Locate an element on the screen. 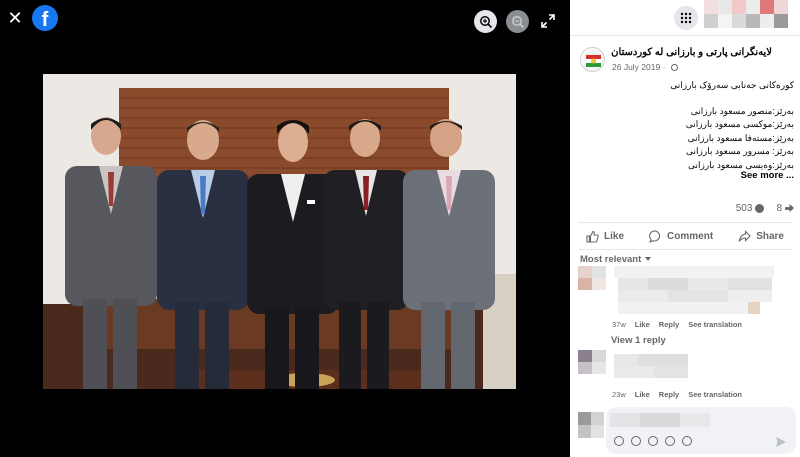  comment-2-translate: See translation is located at coordinates (715, 394).